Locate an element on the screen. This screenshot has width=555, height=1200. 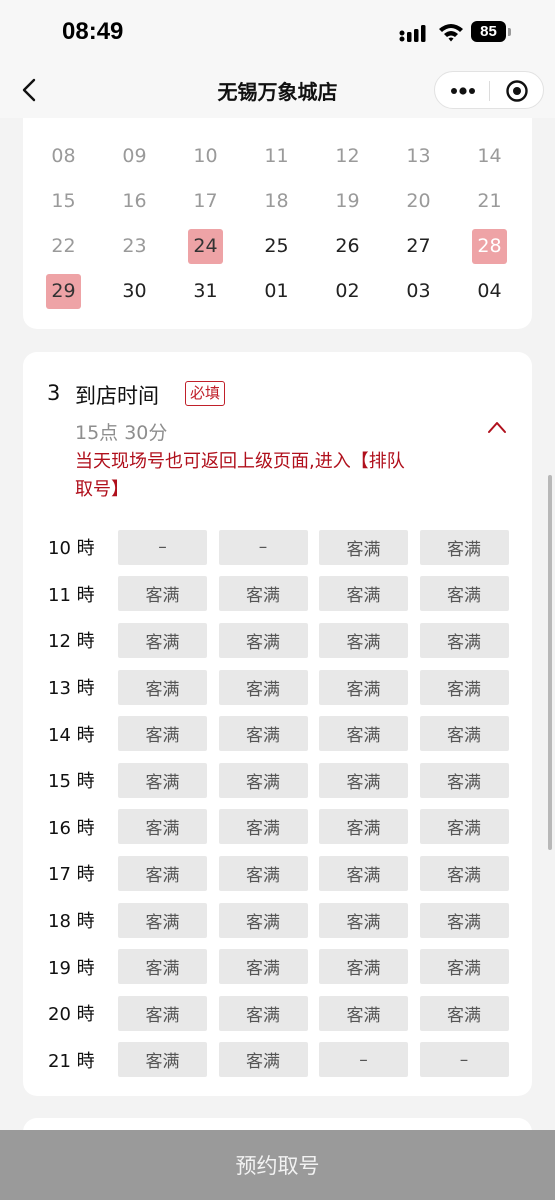
section-title: 到店时间 is located at coordinates (117, 396).